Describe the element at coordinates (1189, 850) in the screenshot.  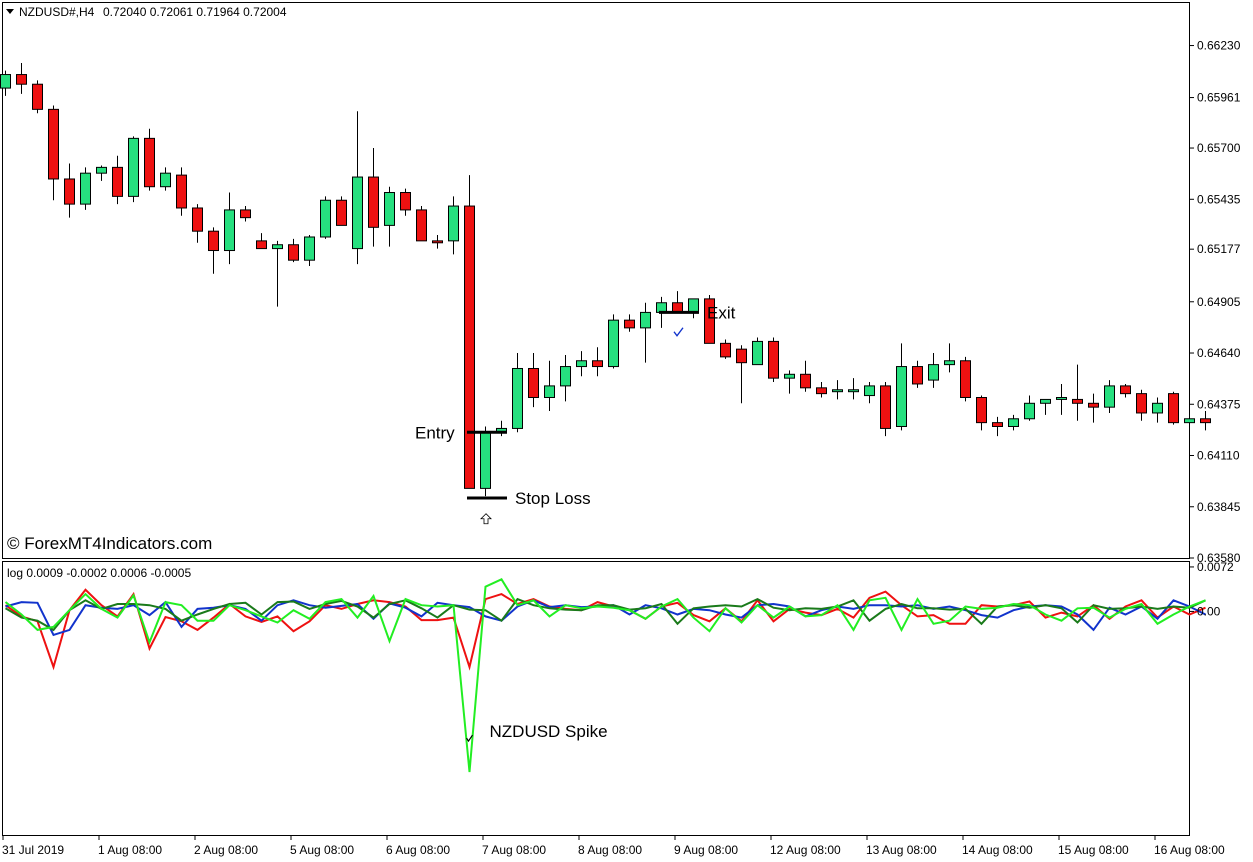
I see `time-tick-label: 16 Aug 08:00` at that location.